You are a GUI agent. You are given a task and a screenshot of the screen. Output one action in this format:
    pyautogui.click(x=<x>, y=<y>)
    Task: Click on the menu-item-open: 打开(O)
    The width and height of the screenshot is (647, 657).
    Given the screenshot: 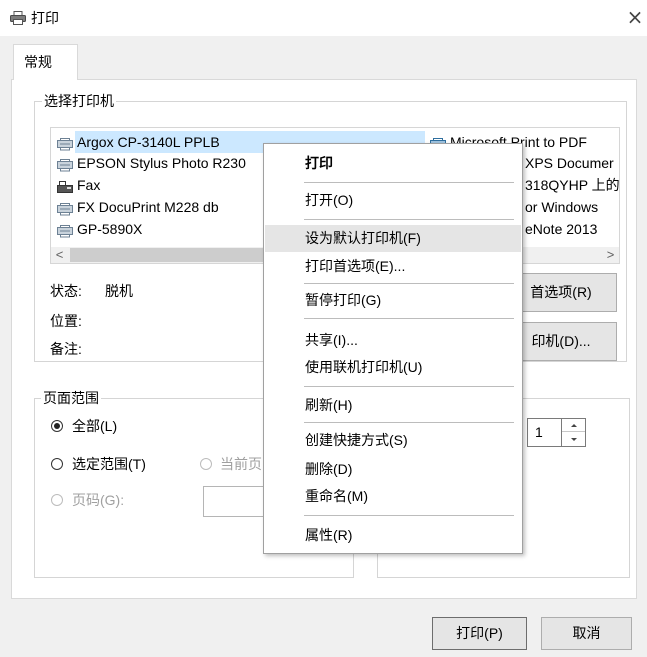 What is the action you would take?
    pyautogui.click(x=393, y=200)
    